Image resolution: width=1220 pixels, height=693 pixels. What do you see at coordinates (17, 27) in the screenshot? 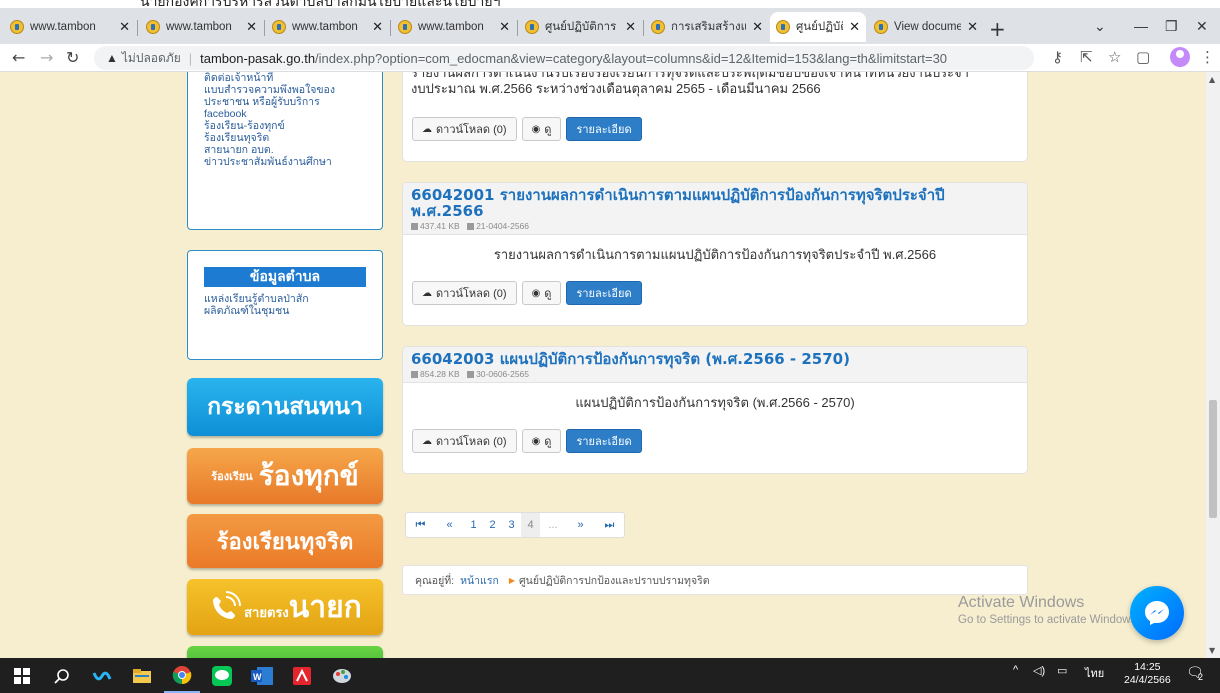
I see `site-favicon-icon` at bounding box center [17, 27].